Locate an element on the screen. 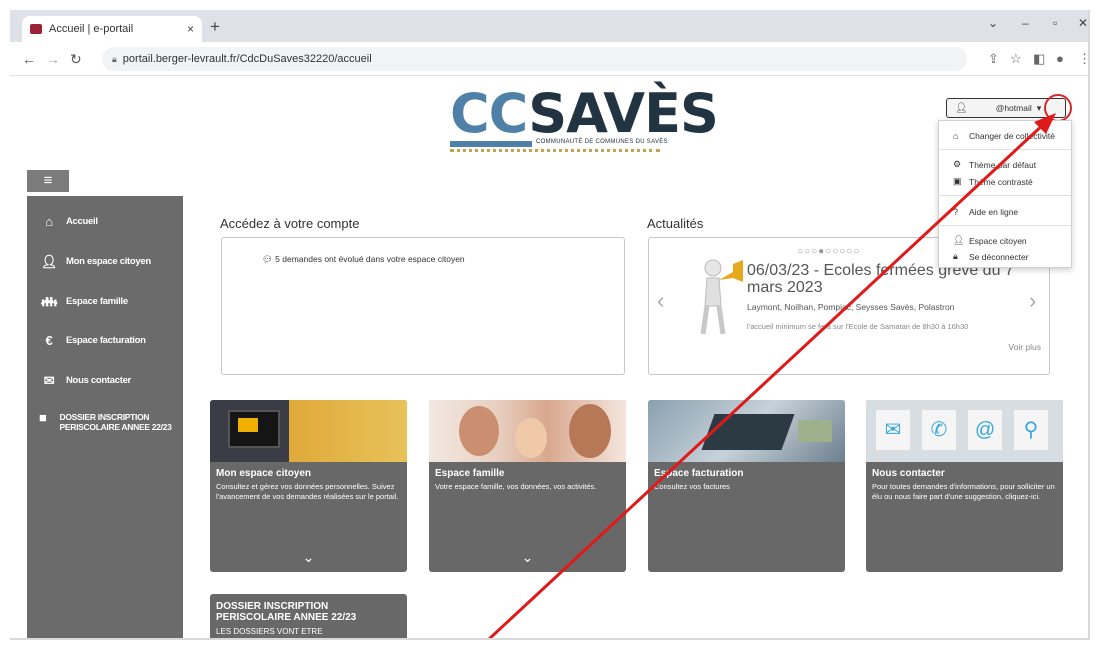 This screenshot has height=648, width=1100. close-window-icon: ✕ is located at coordinates (1083, 23).